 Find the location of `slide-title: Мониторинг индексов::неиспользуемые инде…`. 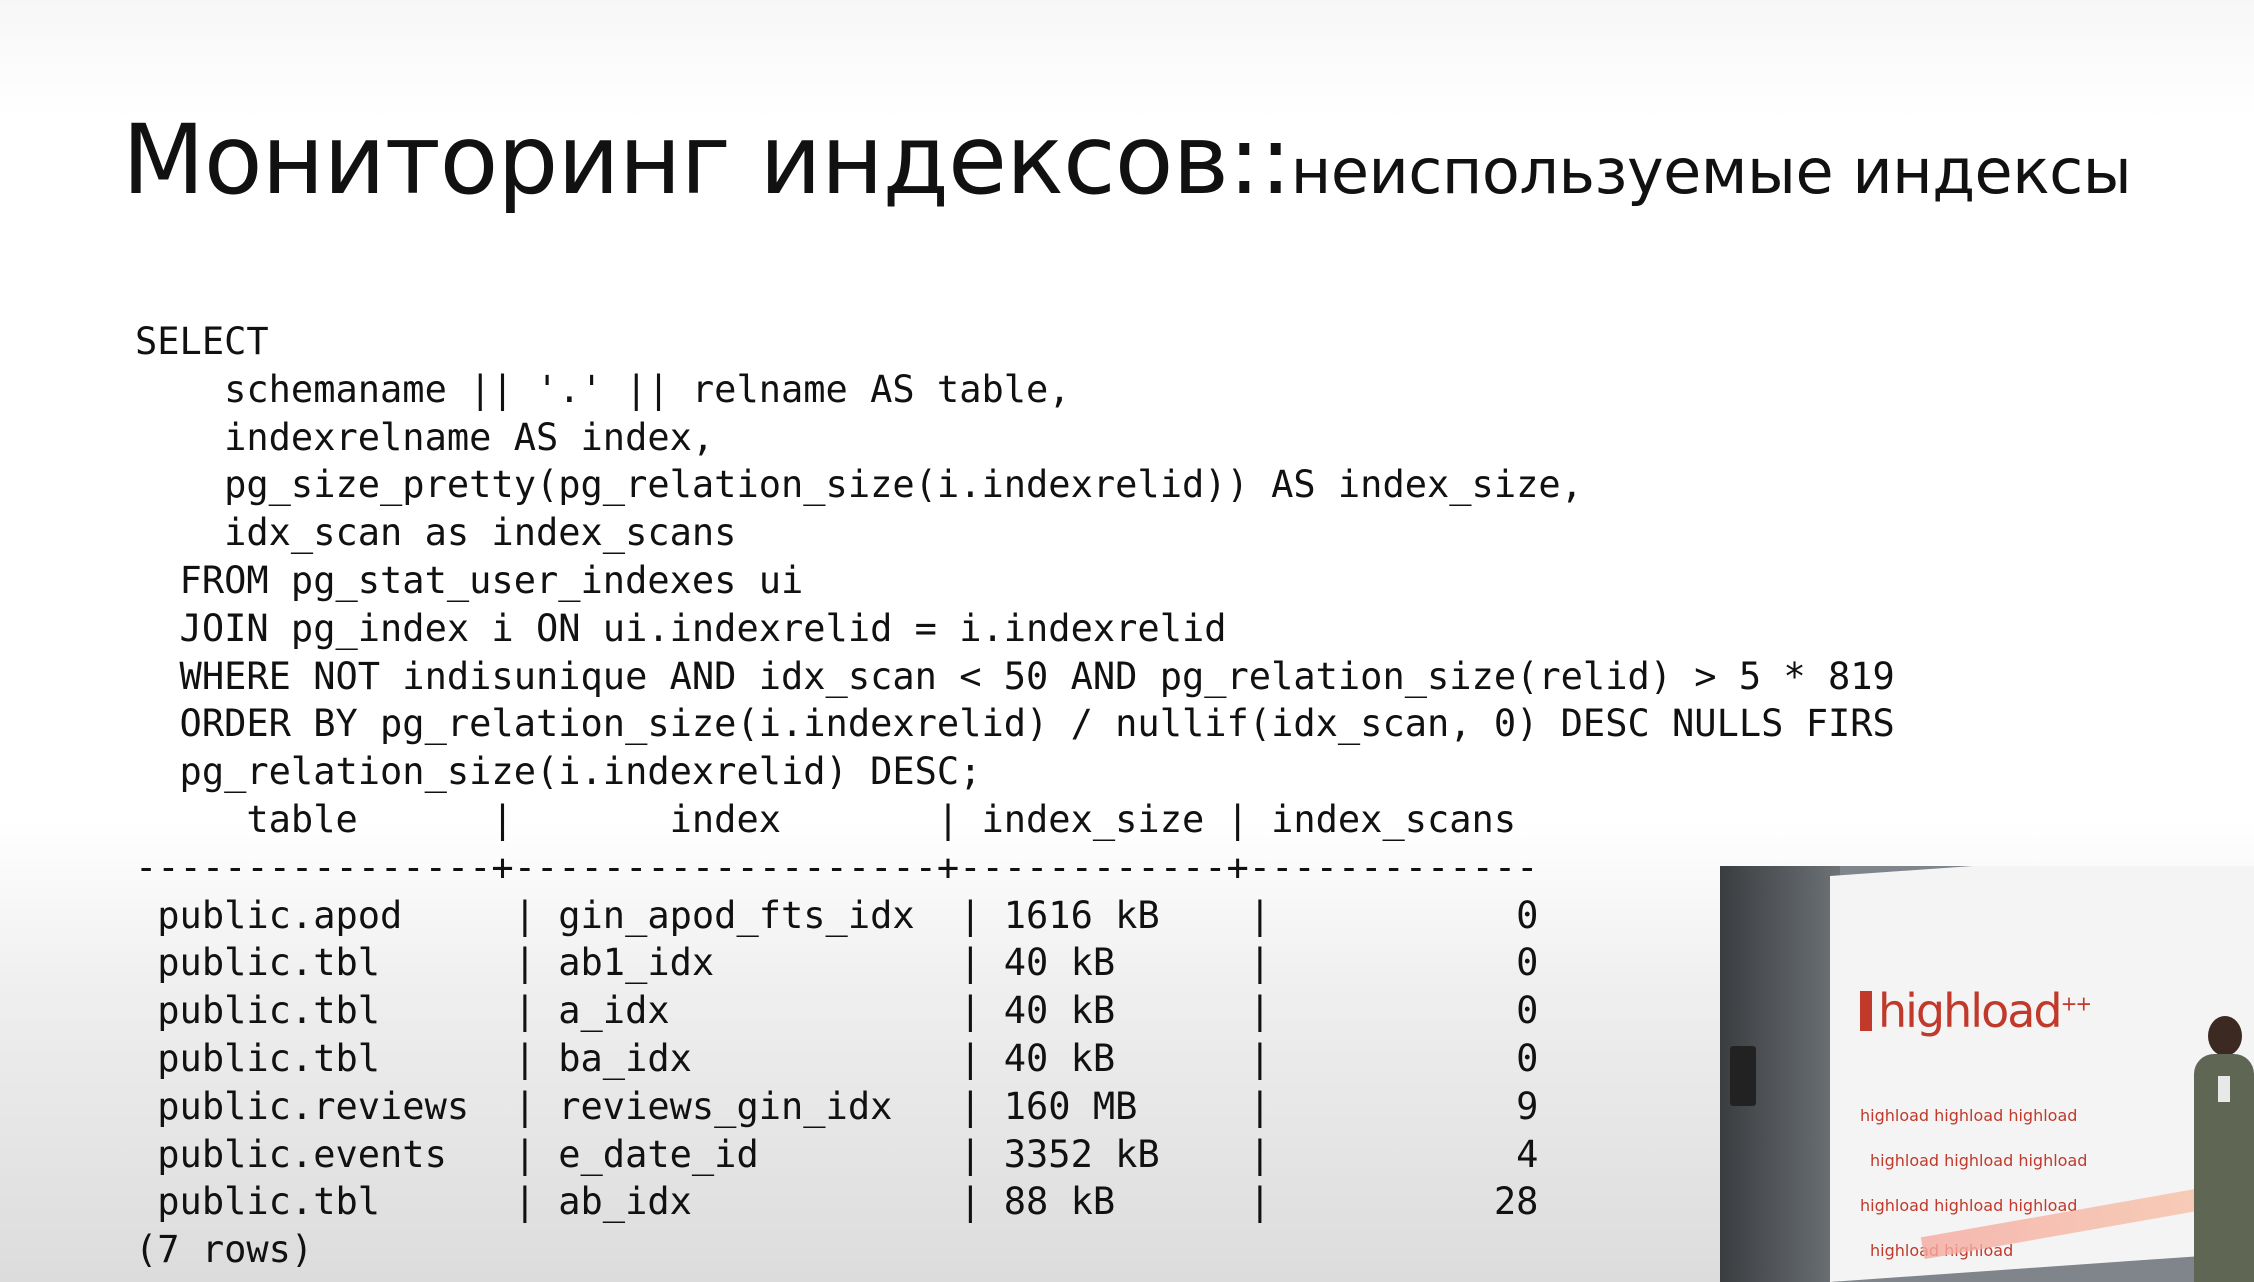

slide-title: Мониторинг индексов::неиспользуемые инде… is located at coordinates (1127, 160).